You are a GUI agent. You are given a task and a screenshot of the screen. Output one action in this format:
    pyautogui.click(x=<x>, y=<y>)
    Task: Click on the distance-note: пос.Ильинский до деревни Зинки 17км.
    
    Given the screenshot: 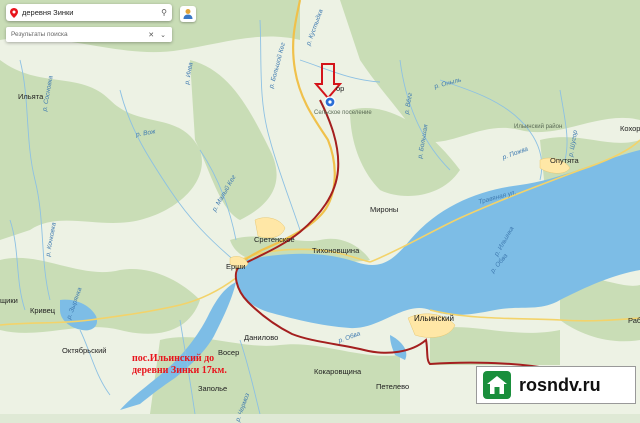 What is the action you would take?
    pyautogui.click(x=179, y=365)
    